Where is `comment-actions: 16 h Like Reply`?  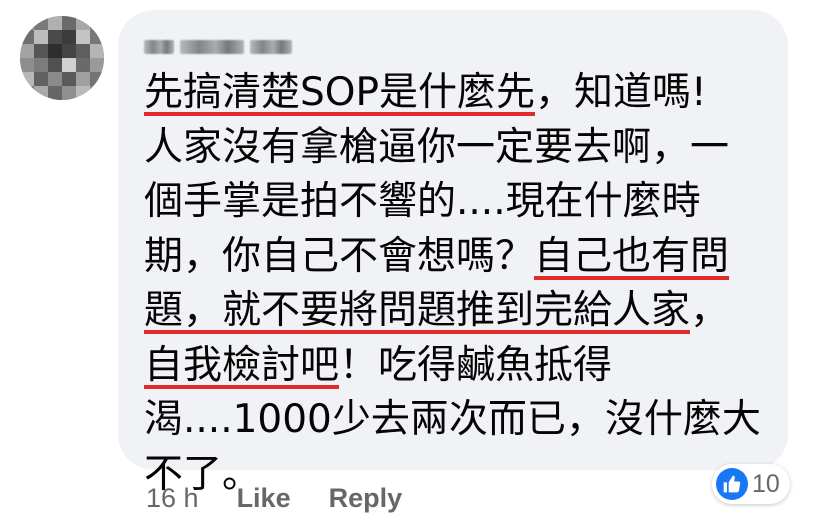
comment-actions: 16 h Like Reply is located at coordinates (293, 498).